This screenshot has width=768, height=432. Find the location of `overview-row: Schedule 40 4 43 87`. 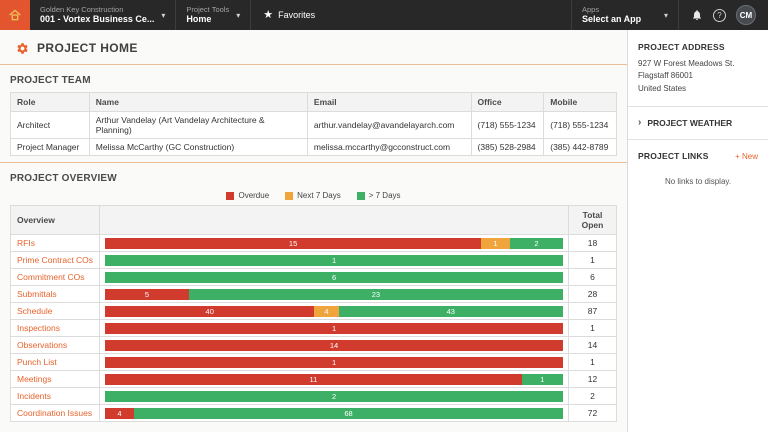

overview-row: Schedule 40 4 43 87 is located at coordinates (313, 311).